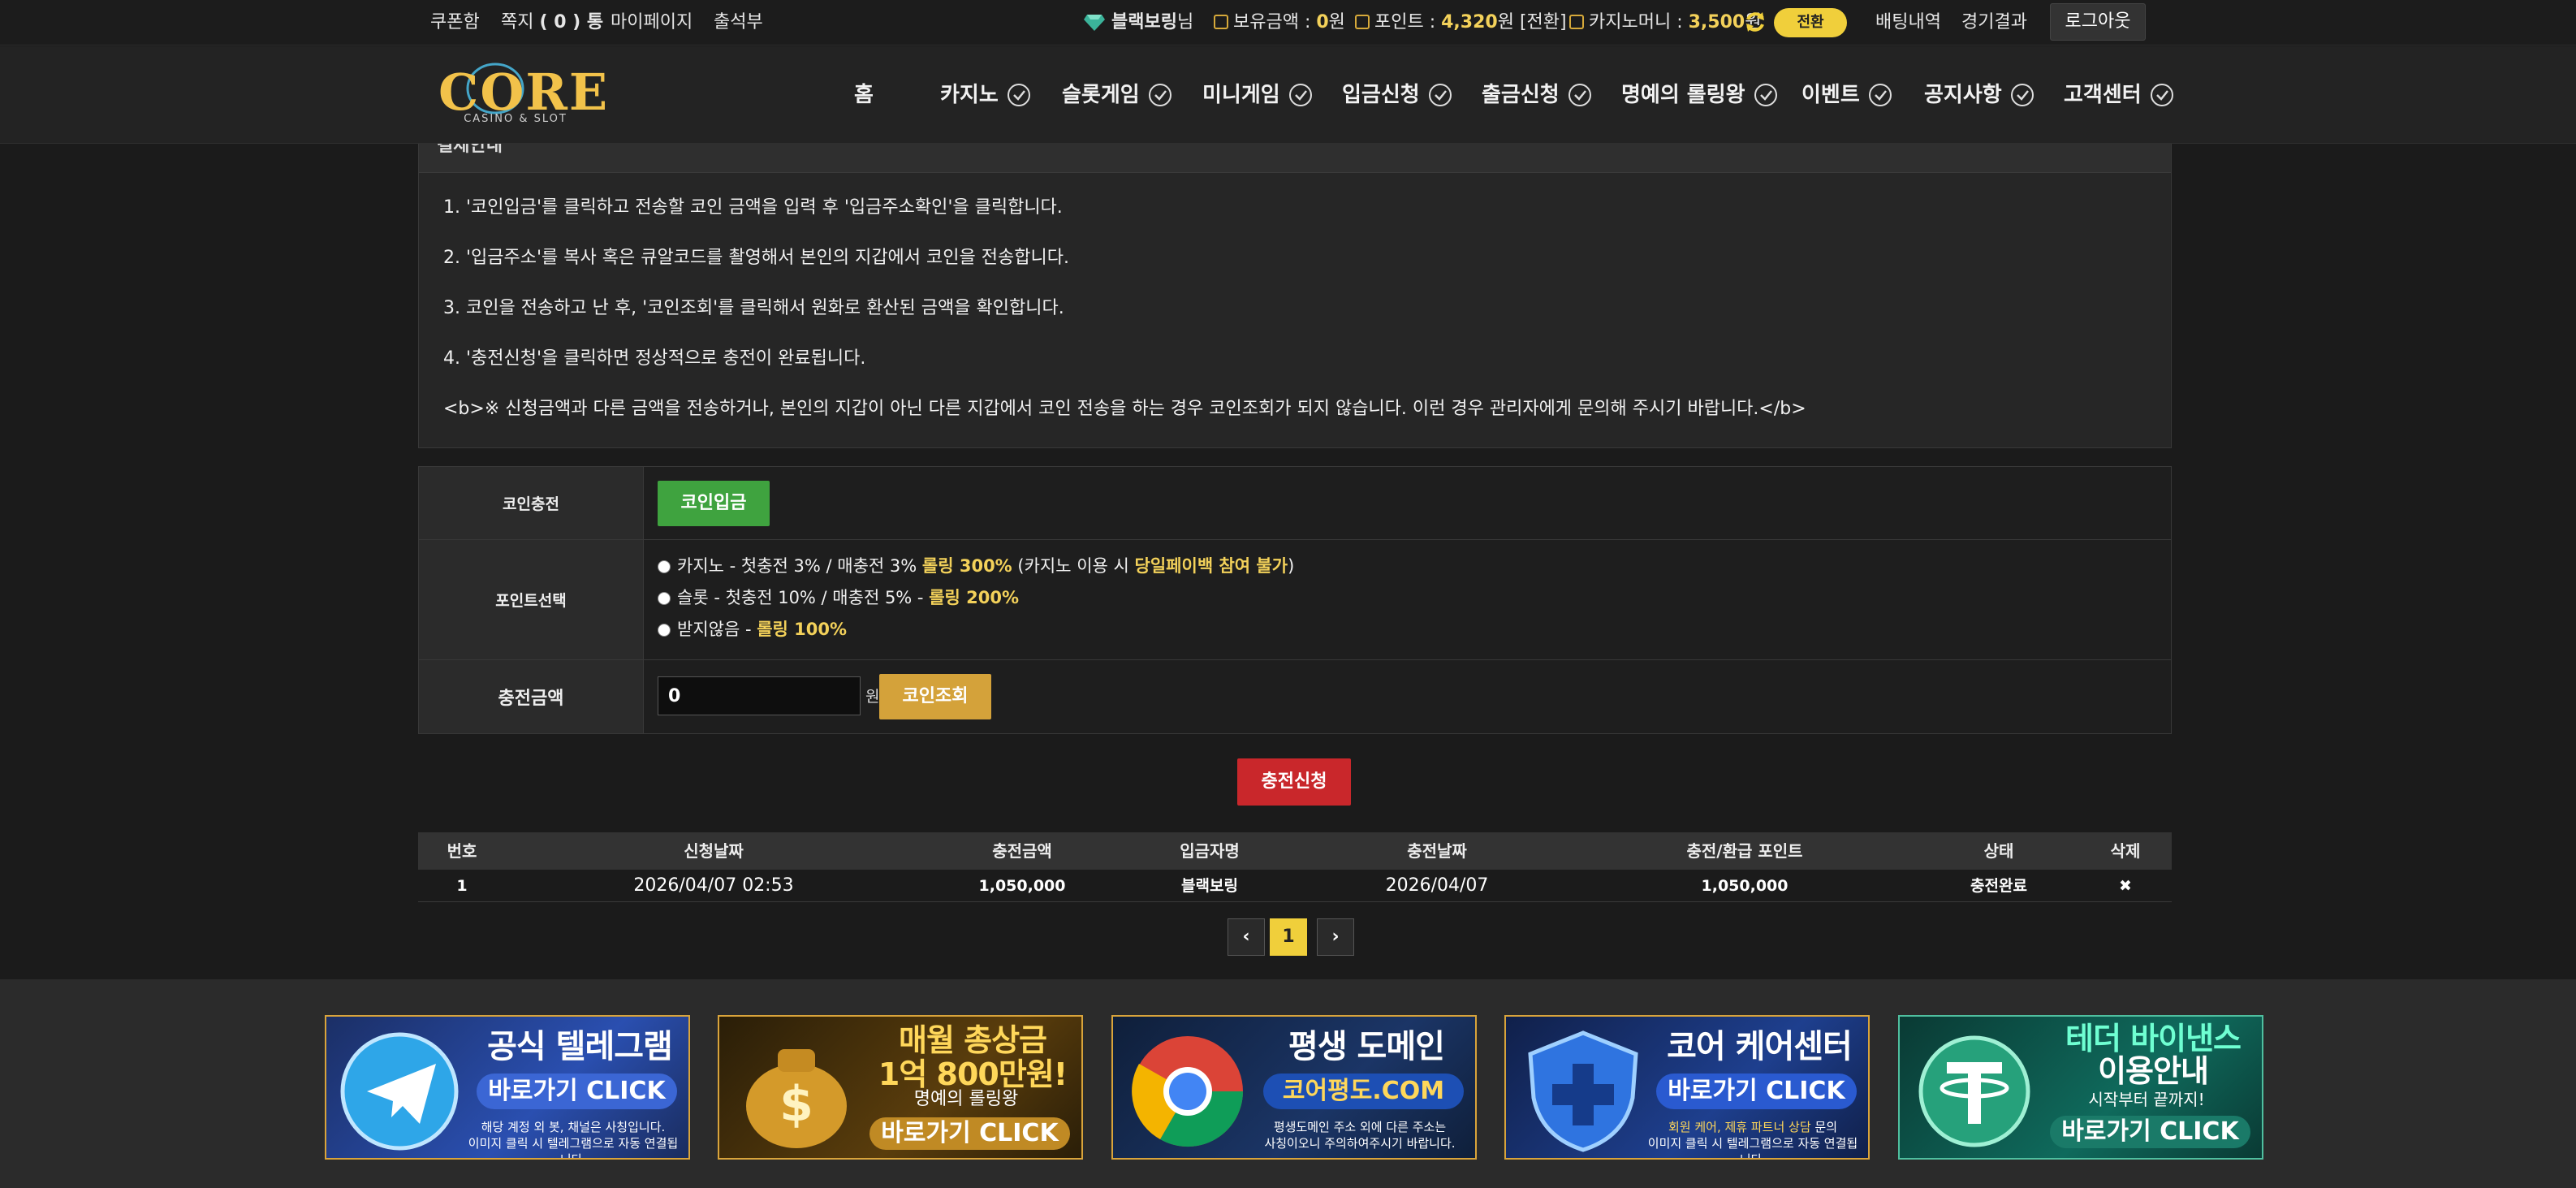  I want to click on point-option-none: 받지않음 - 롤링 100%, so click(752, 628).